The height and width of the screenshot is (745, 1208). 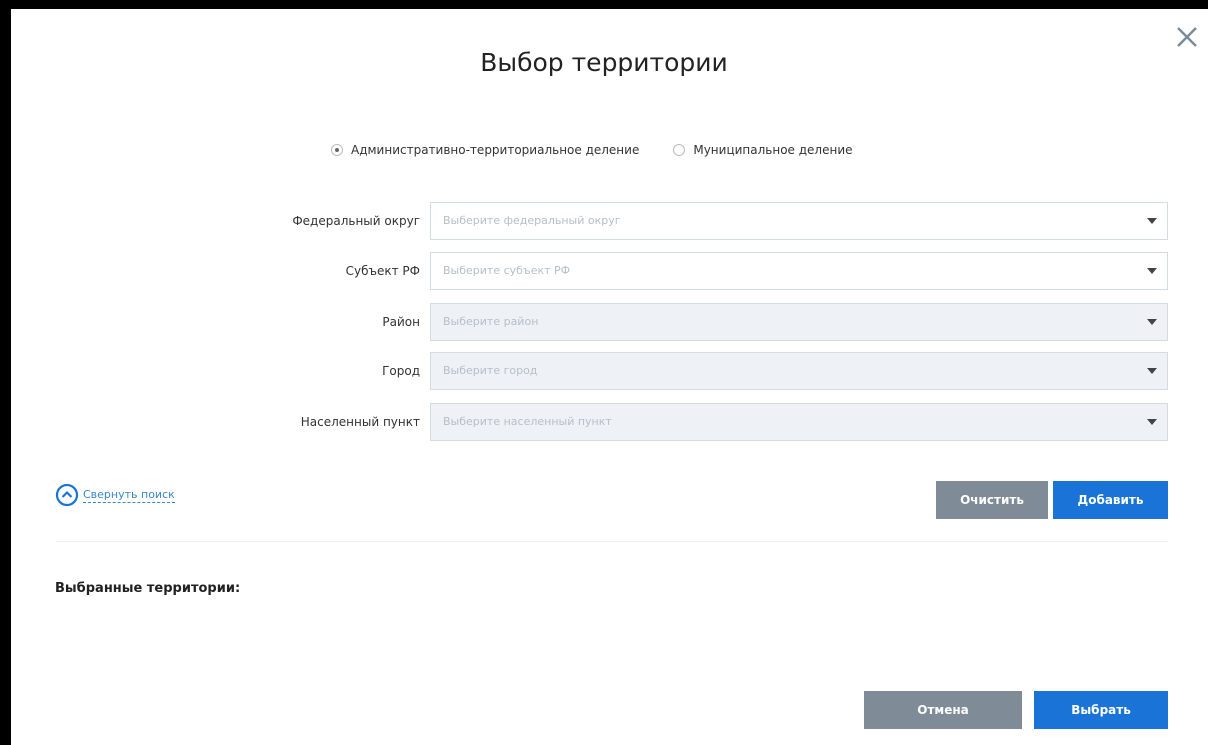 What do you see at coordinates (799, 221) in the screenshot?
I see `federal-district-select: Выберите федеральный округ` at bounding box center [799, 221].